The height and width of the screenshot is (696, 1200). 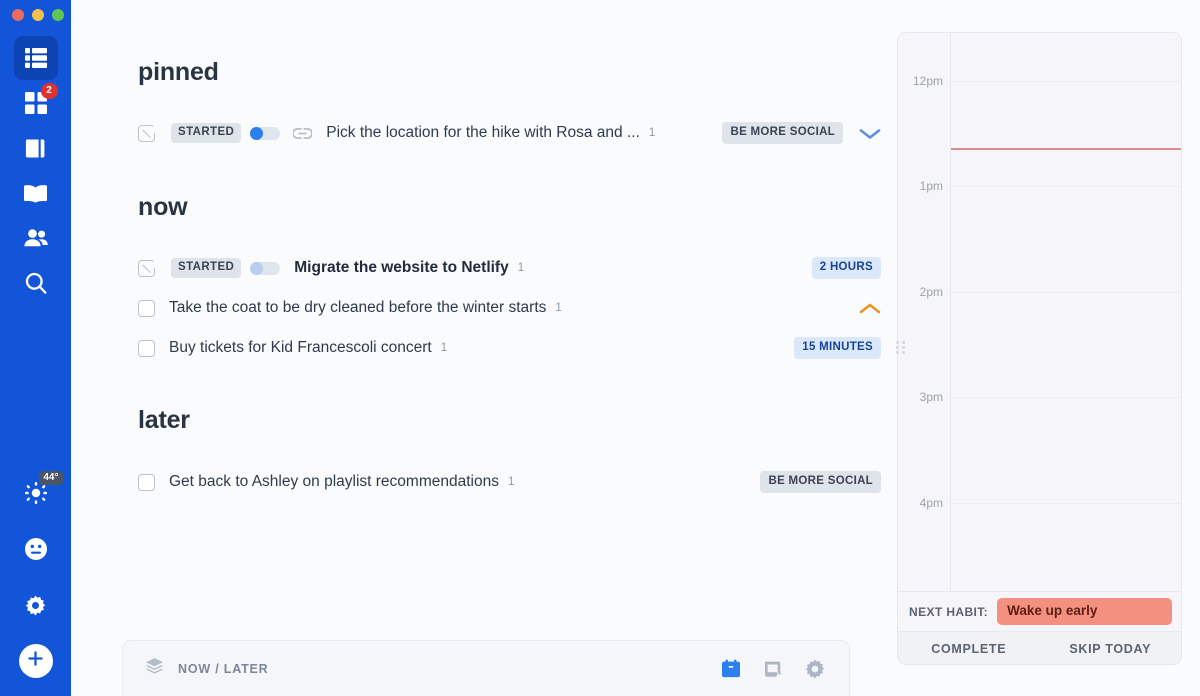 I want to click on sun-icon, so click(x=35, y=493).